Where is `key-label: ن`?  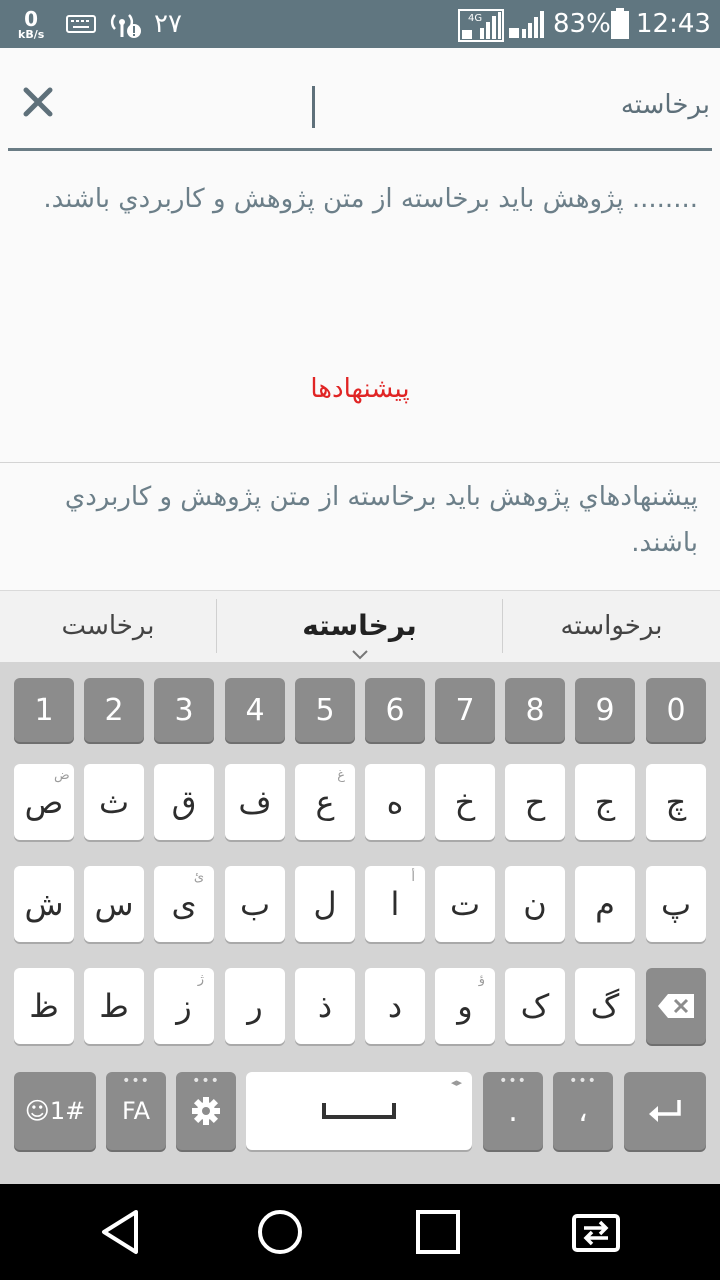 key-label: ن is located at coordinates (535, 904).